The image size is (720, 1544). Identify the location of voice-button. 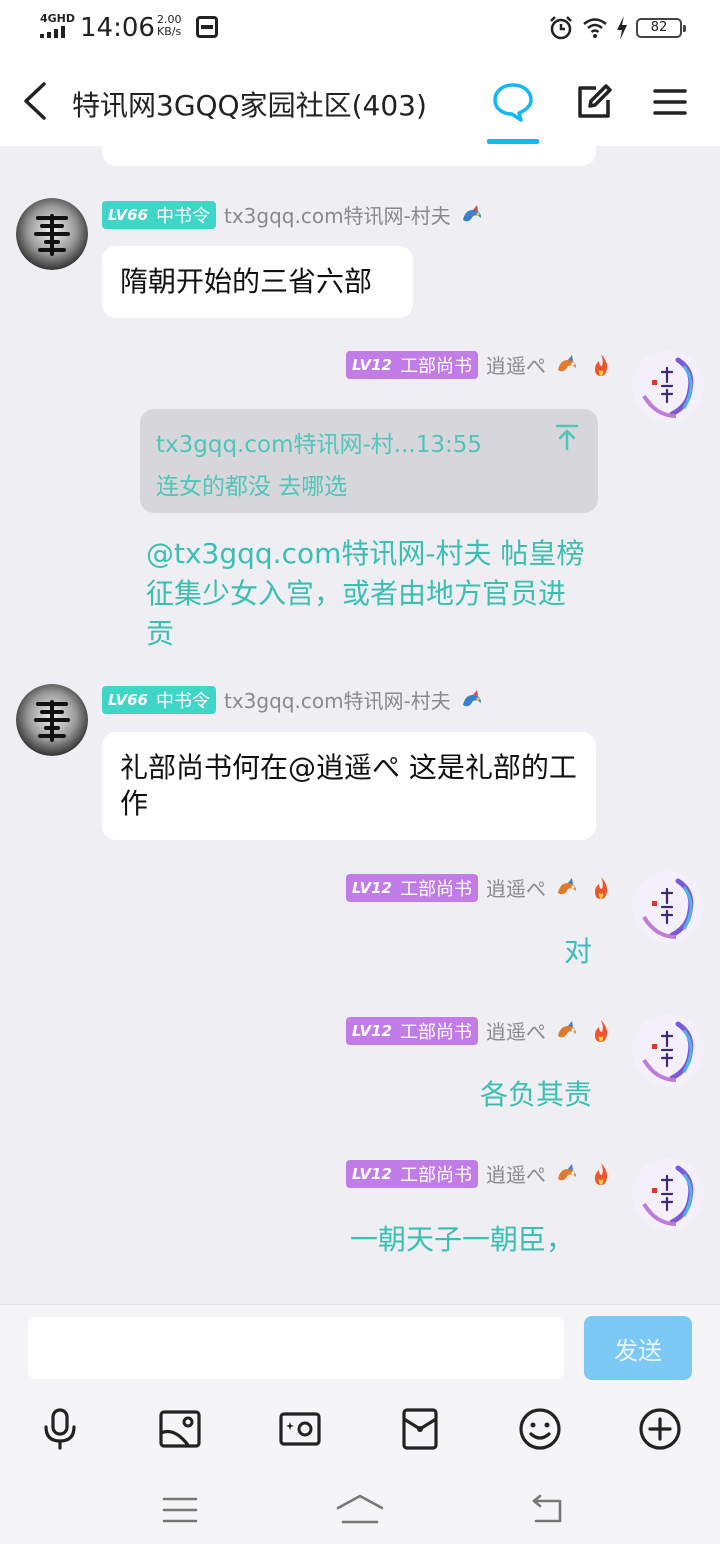
(60, 1429).